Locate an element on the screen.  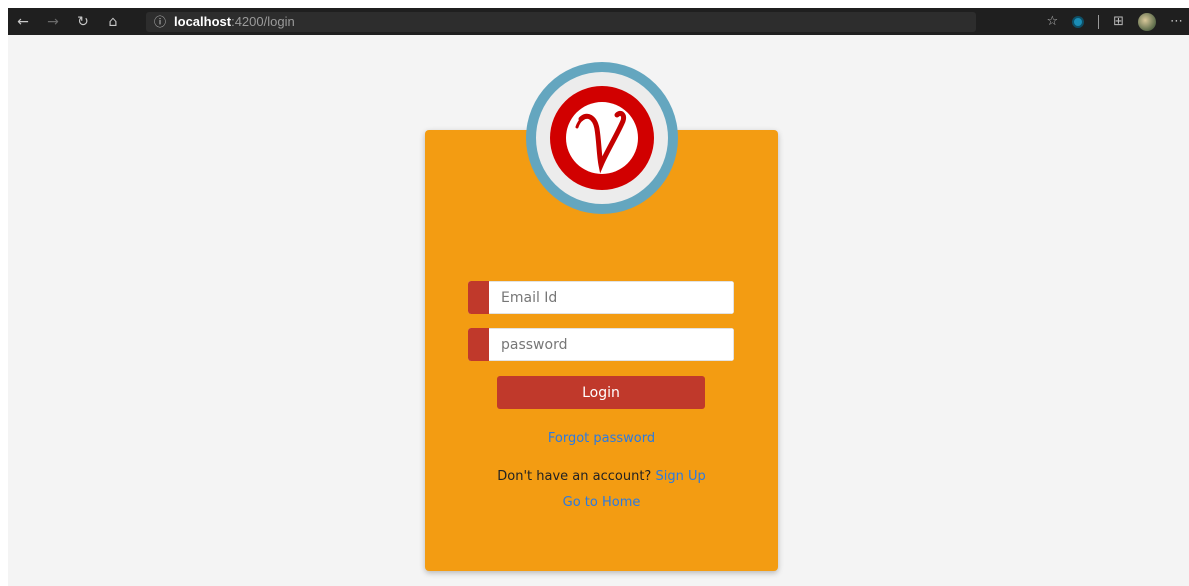
toolbar-divider is located at coordinates (1099, 21).